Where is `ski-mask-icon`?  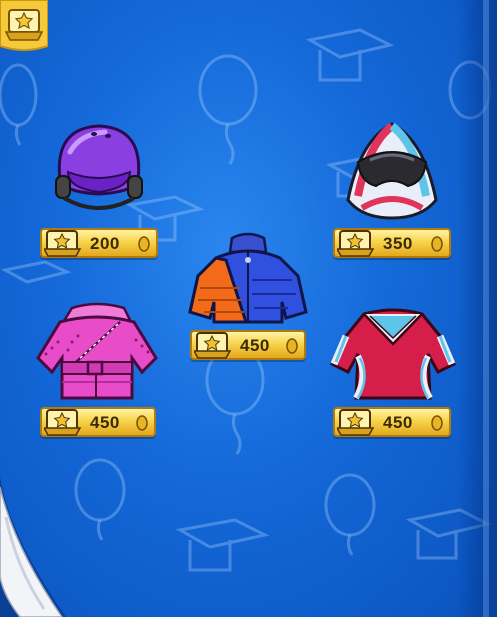 ski-mask-icon is located at coordinates (392, 171).